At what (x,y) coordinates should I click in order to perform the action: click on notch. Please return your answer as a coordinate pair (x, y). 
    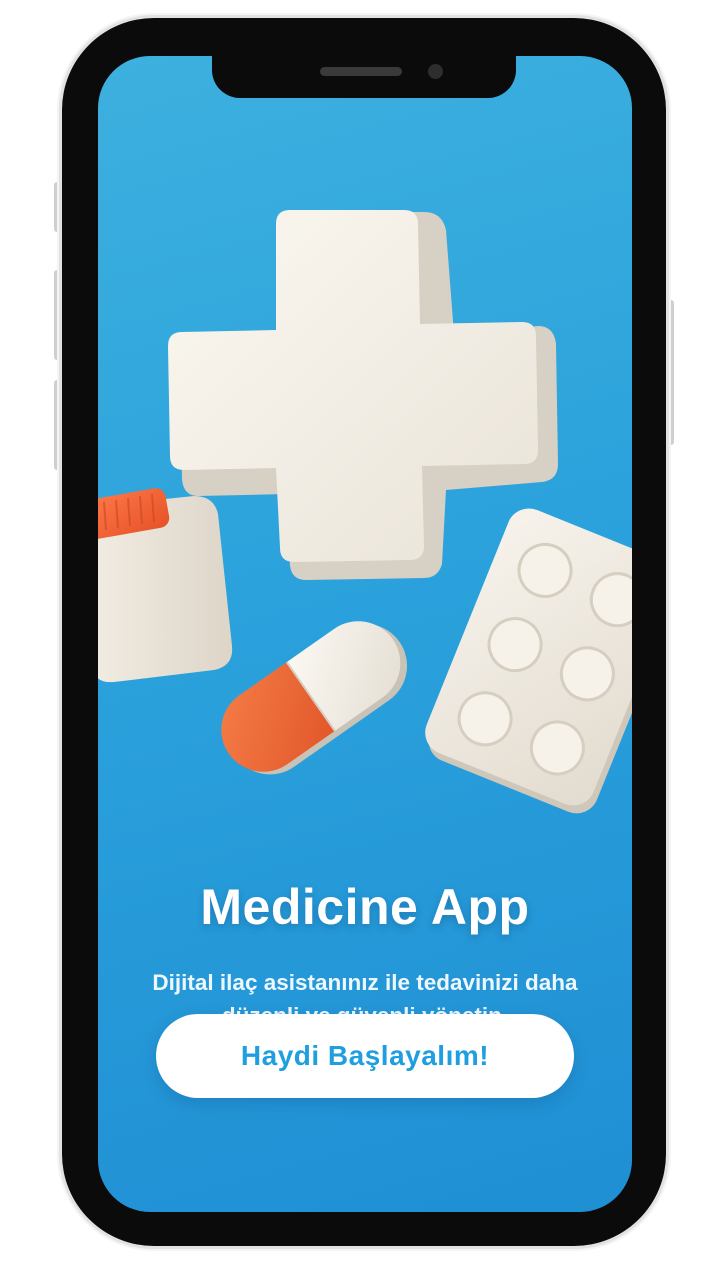
    Looking at the image, I should click on (364, 77).